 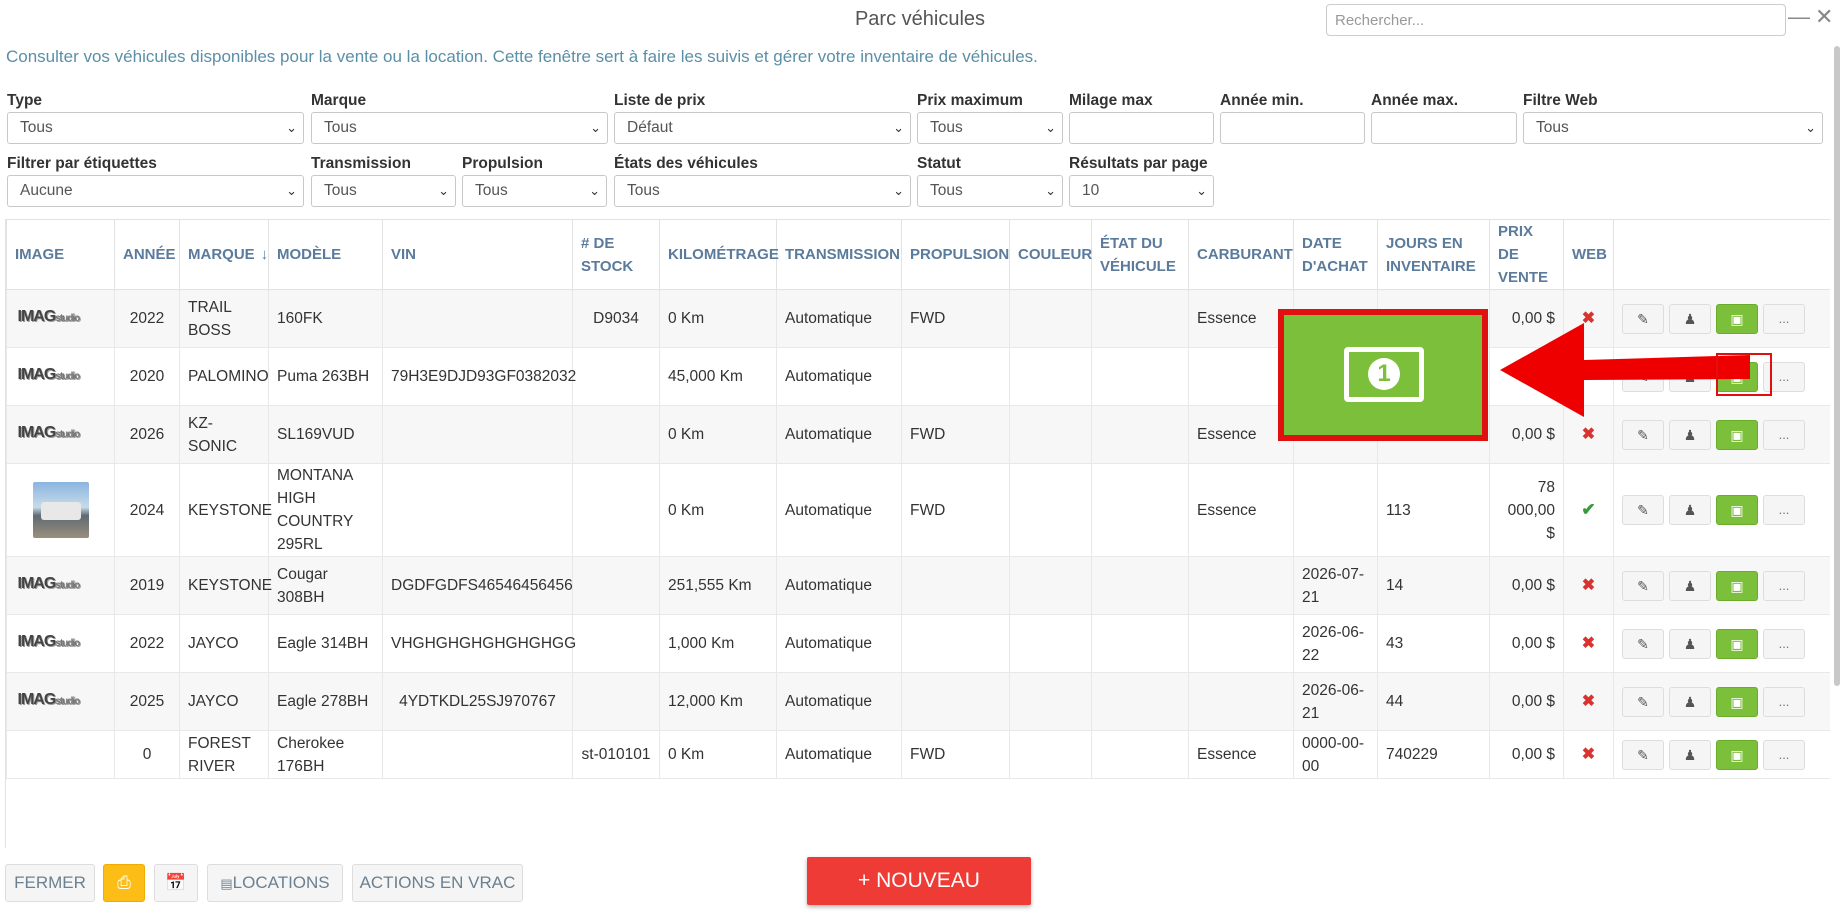 What do you see at coordinates (147, 754) in the screenshot?
I see `cell-annee: 0` at bounding box center [147, 754].